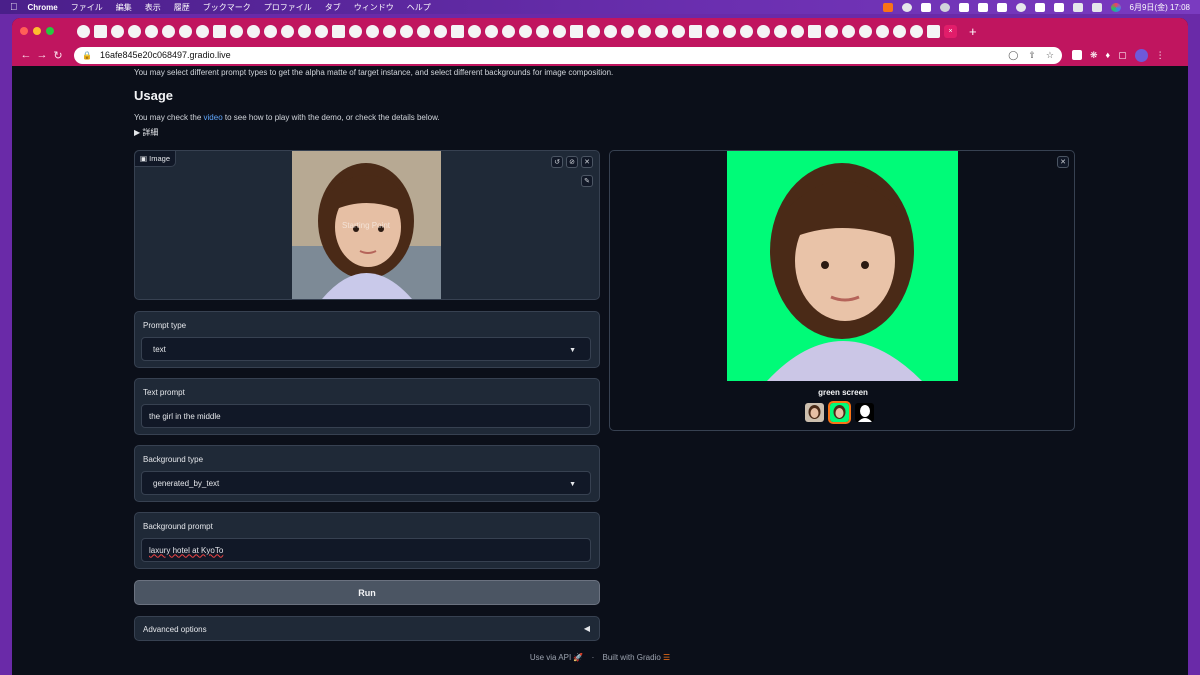  Describe the element at coordinates (632, 657) in the screenshot. I see `gradio-link: Built with Gradio` at that location.